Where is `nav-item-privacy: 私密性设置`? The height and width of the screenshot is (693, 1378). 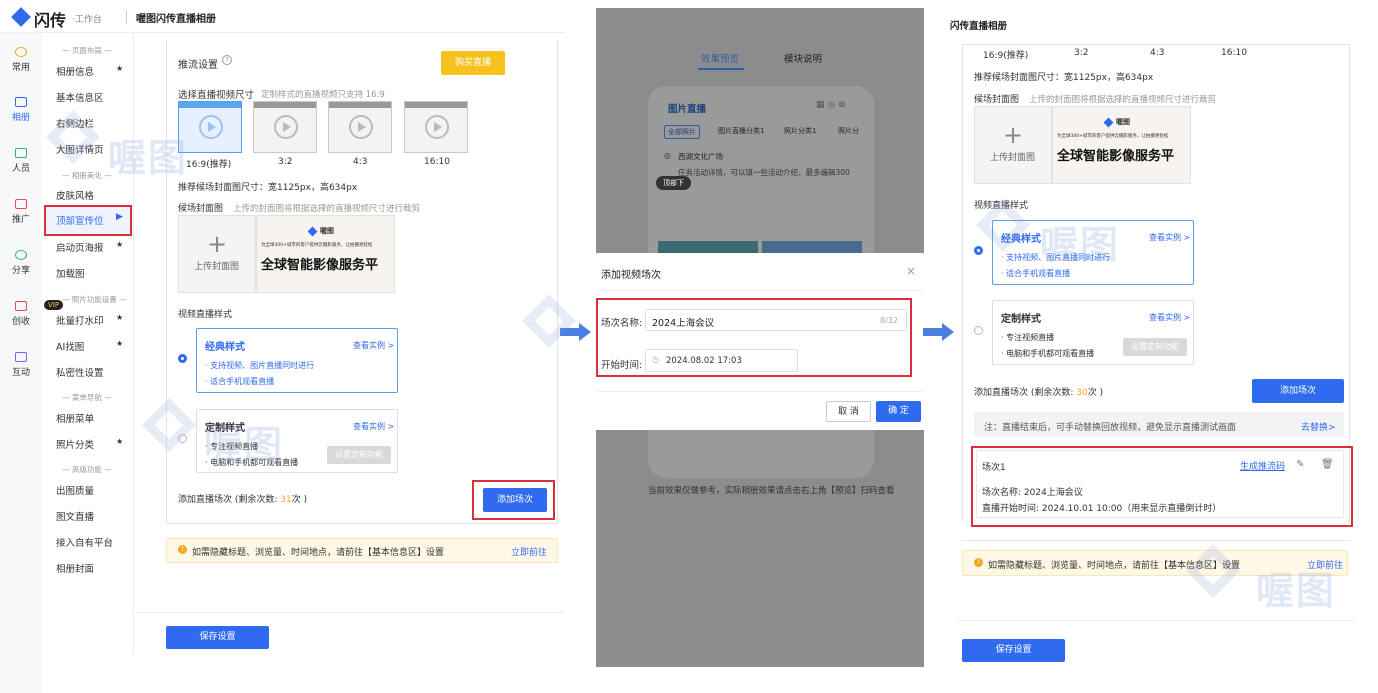
nav-item-privacy: 私密性设置 is located at coordinates (80, 372).